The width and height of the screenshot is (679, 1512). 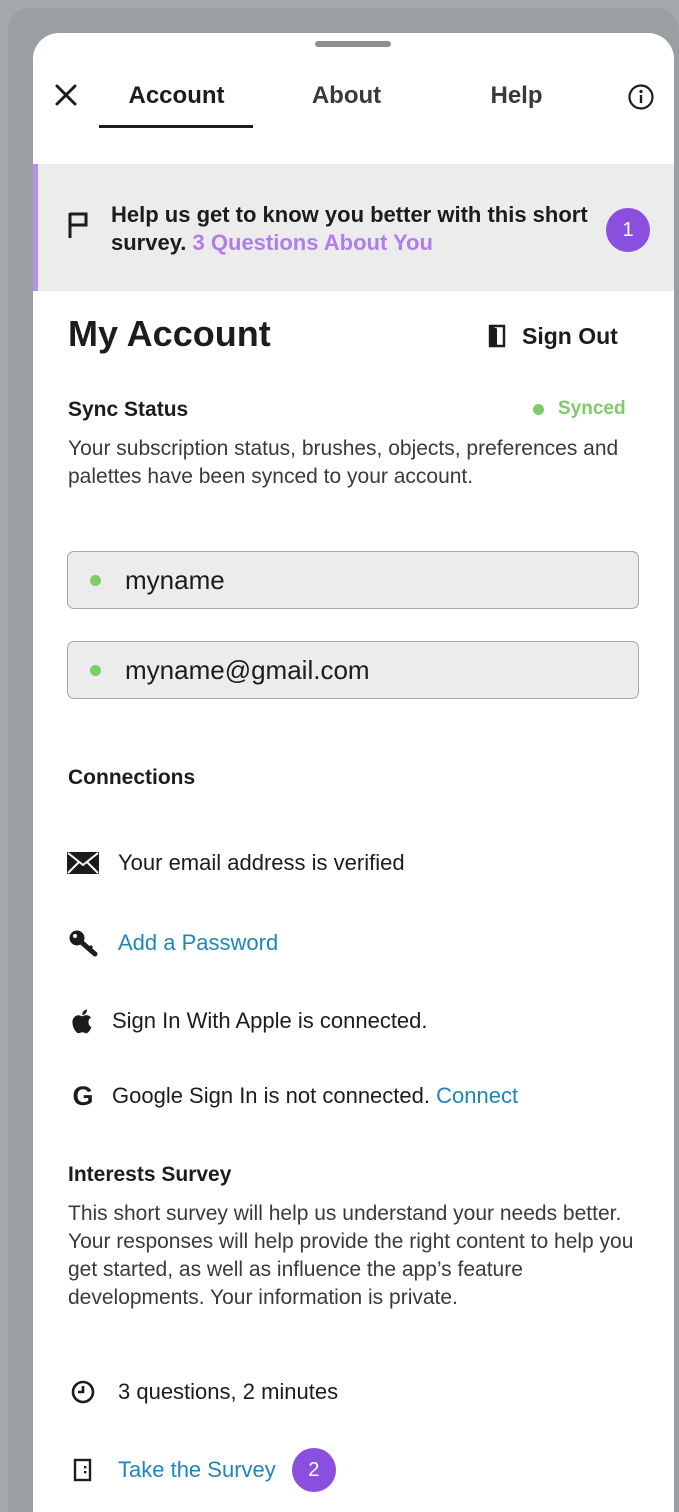 What do you see at coordinates (83, 943) in the screenshot?
I see `key-icon` at bounding box center [83, 943].